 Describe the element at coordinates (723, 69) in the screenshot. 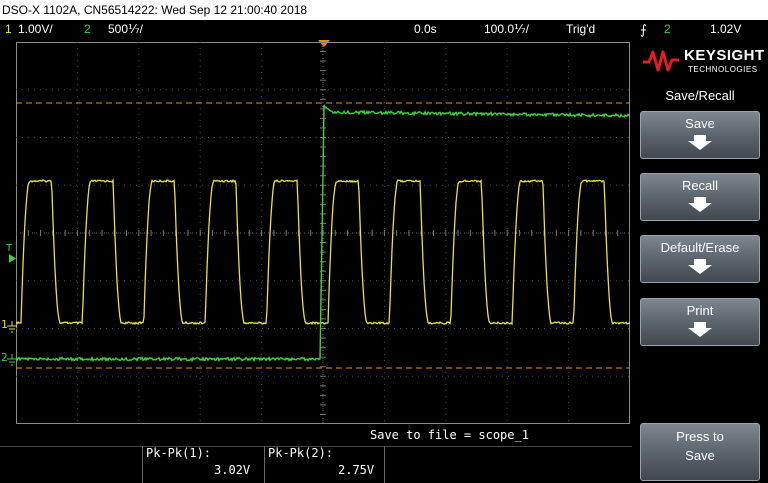

I see `brand-subtitle: TECHNOLOGIES` at that location.